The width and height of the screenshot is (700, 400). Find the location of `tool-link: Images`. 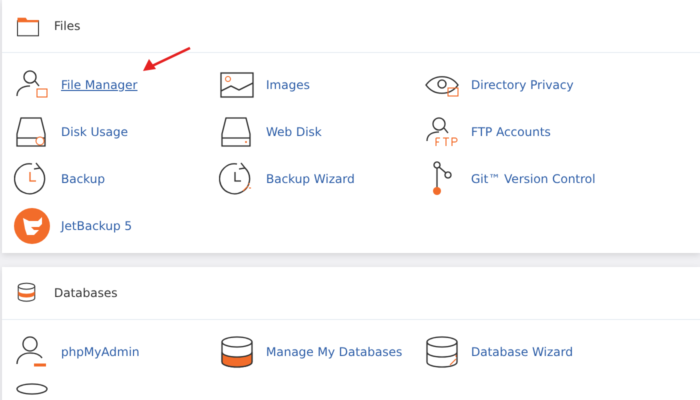

tool-link: Images is located at coordinates (288, 85).